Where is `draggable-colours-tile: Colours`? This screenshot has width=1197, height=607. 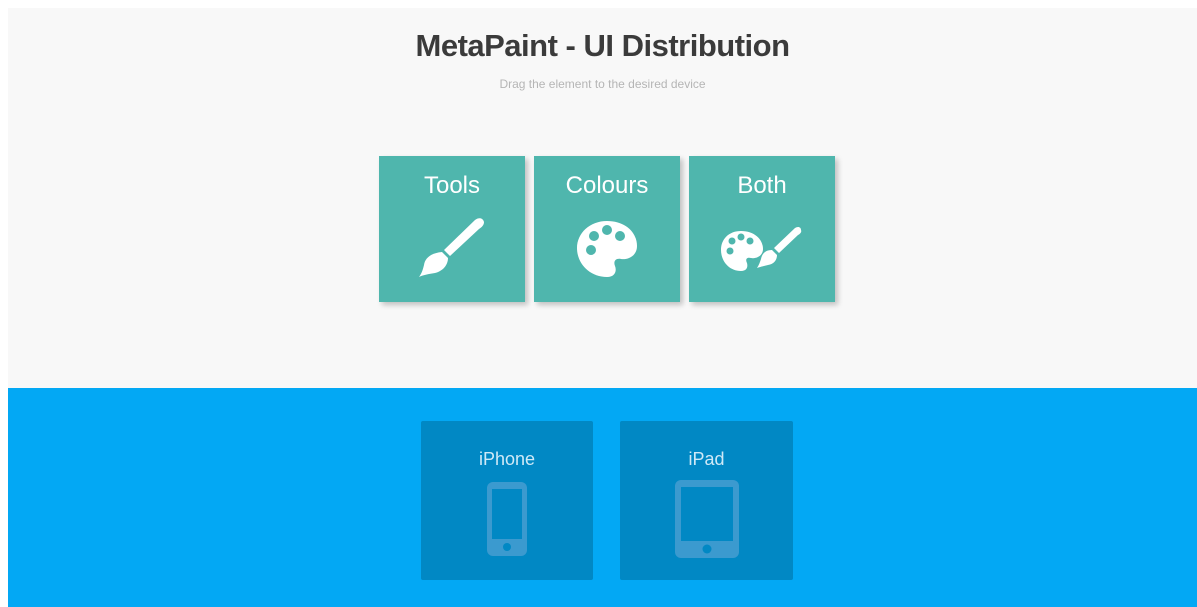
draggable-colours-tile: Colours is located at coordinates (607, 229).